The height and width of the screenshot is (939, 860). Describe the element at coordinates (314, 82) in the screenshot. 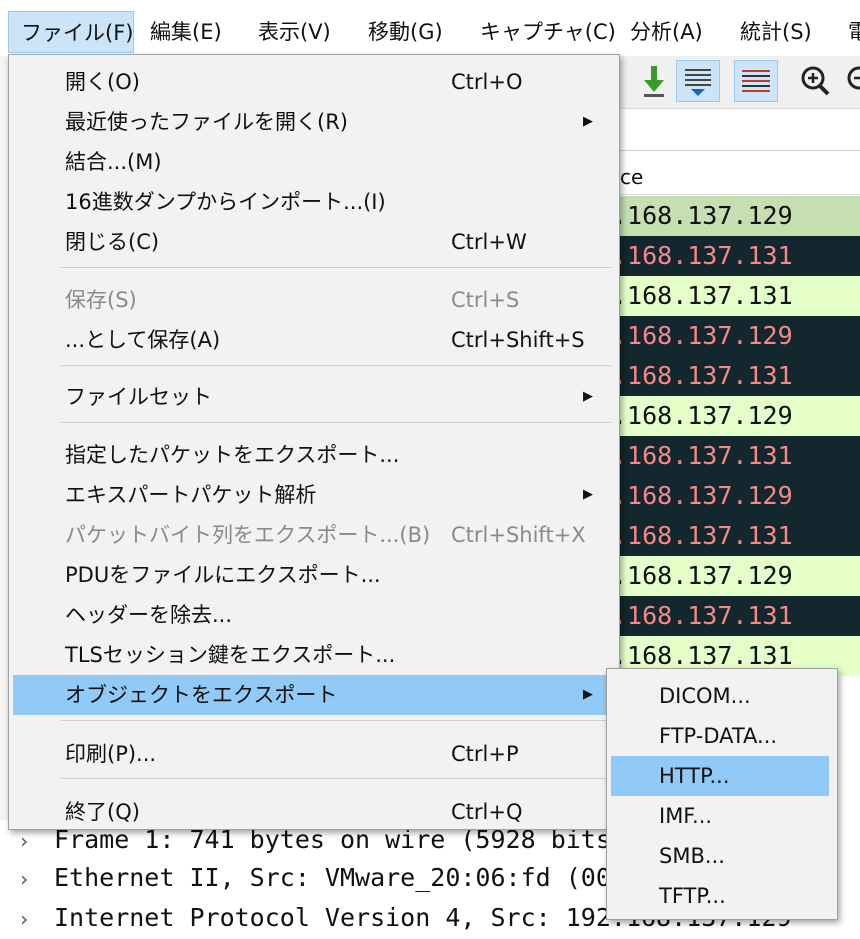

I see `menu-item-open: 開く(O) Ctrl+O` at that location.